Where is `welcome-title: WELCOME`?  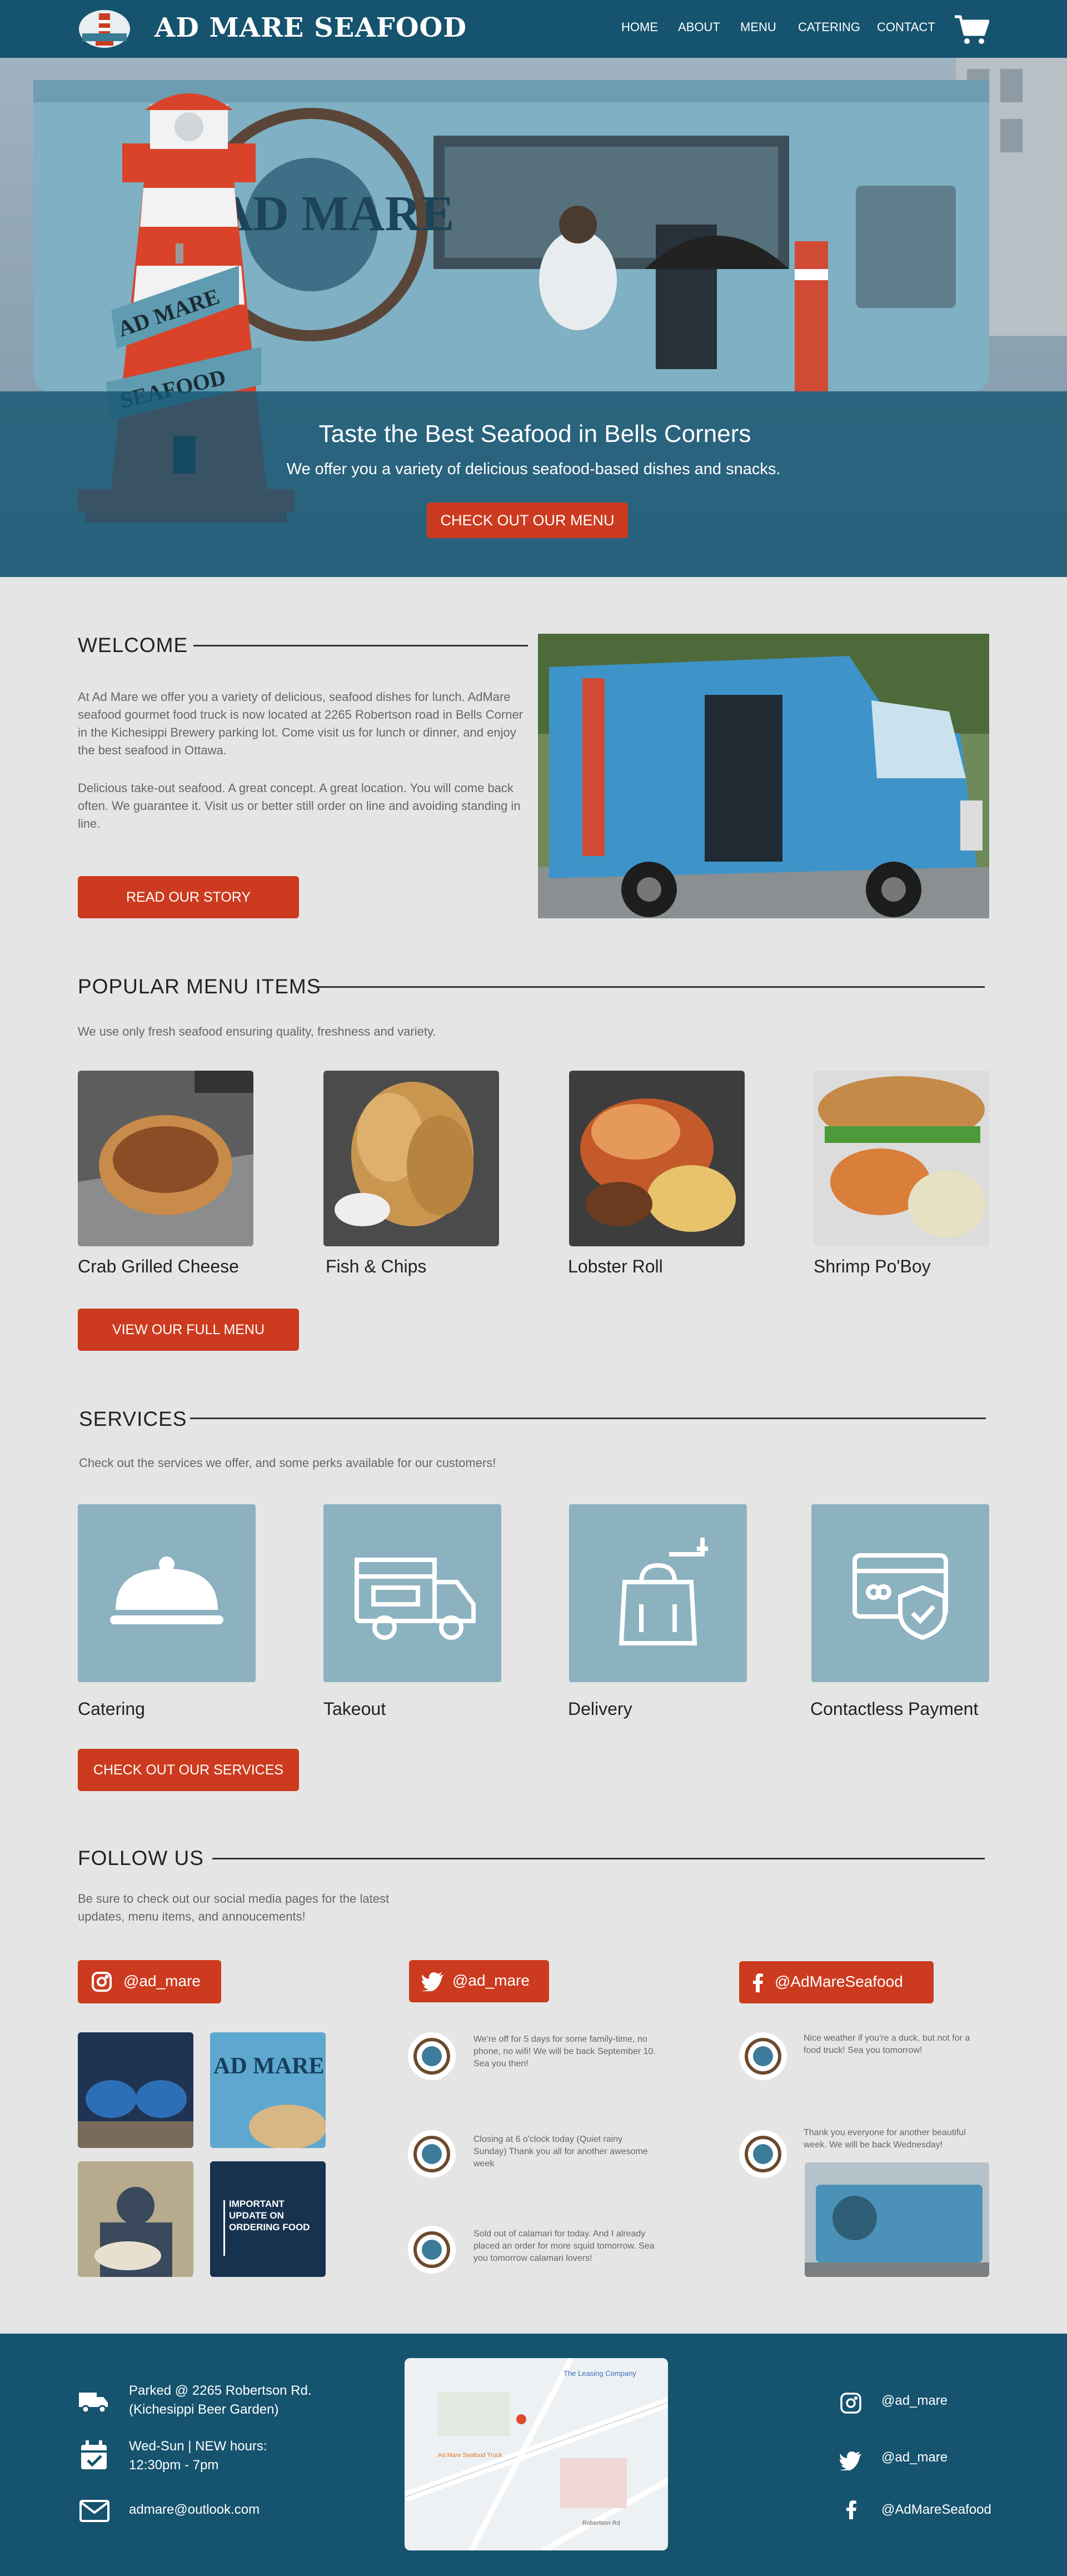 welcome-title: WELCOME is located at coordinates (133, 646).